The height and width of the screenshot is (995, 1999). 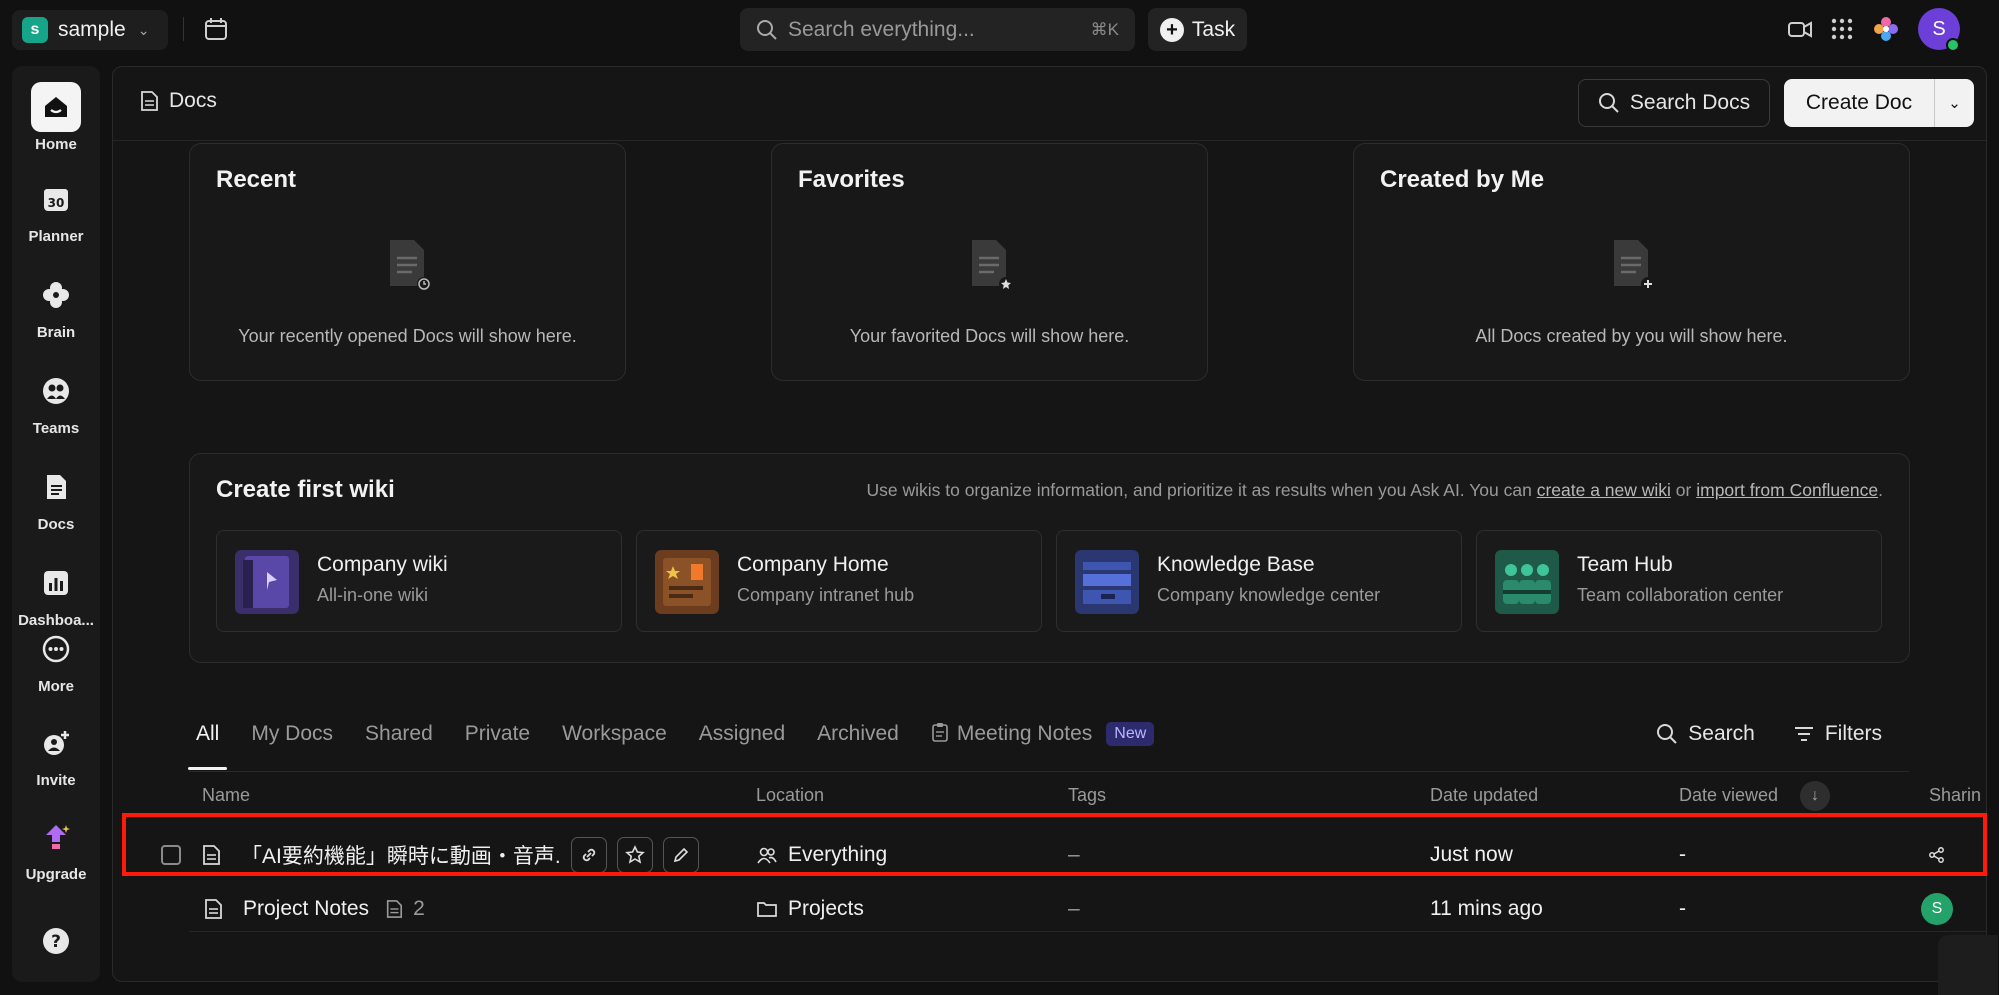 I want to click on tab-meeting-notes: Meeting Notes New, so click(x=1043, y=745).